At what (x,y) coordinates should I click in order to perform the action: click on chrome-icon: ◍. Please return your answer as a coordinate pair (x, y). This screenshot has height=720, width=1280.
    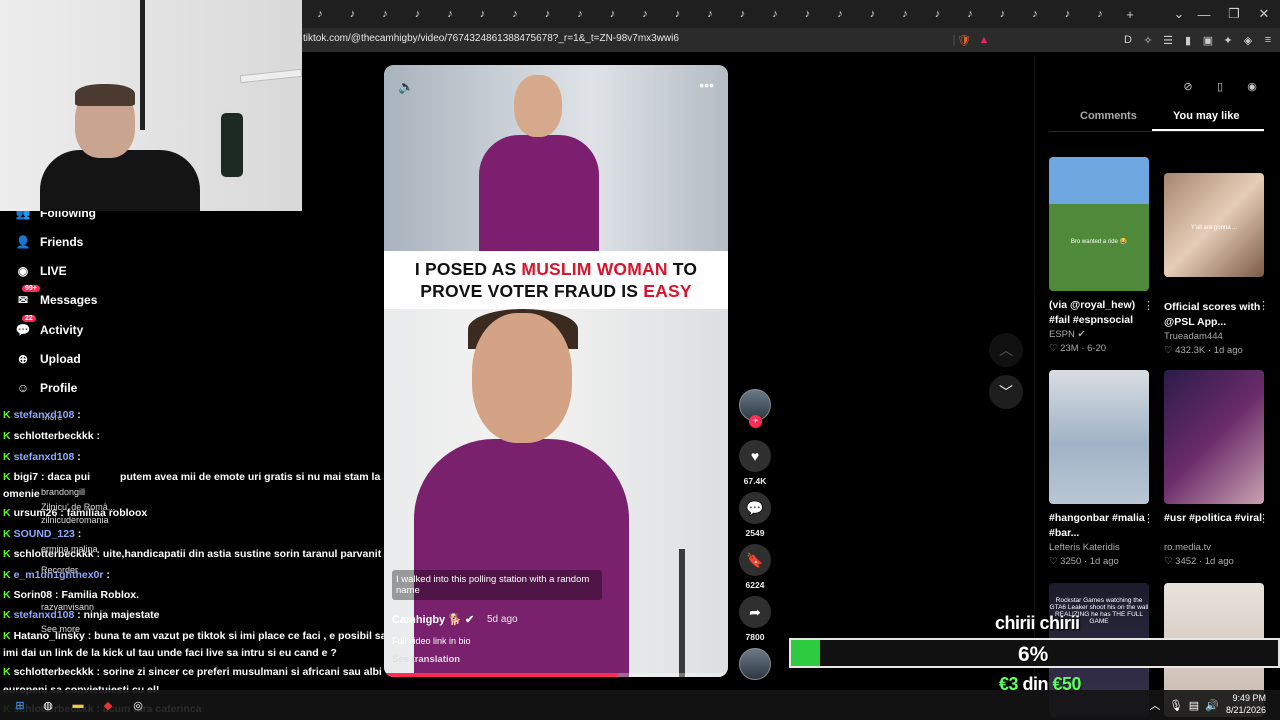
    Looking at the image, I should click on (48, 705).